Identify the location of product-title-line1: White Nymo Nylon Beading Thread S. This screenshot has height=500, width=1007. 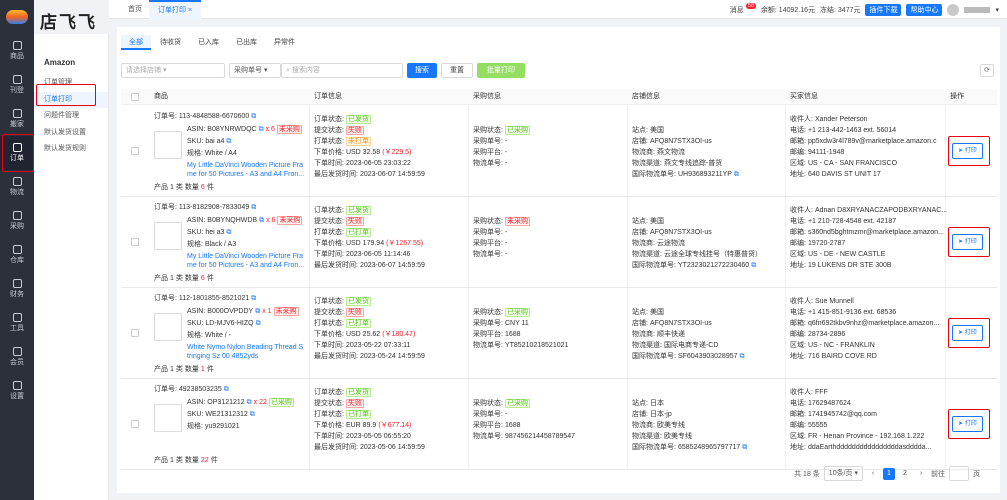
(245, 347).